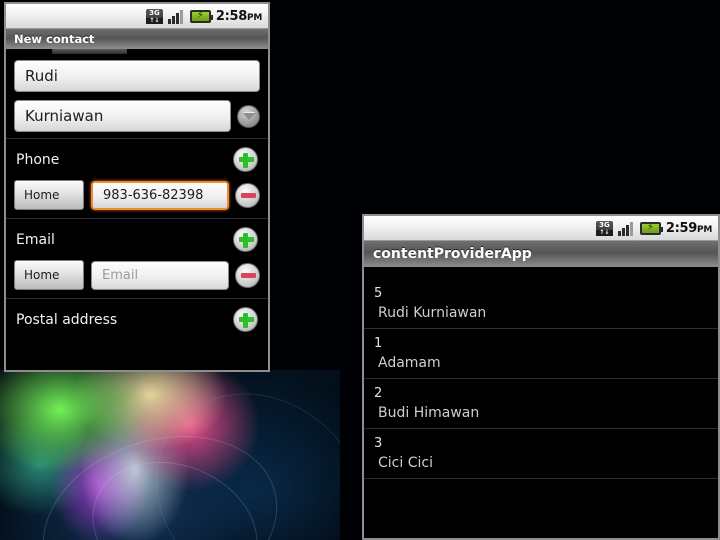 Image resolution: width=720 pixels, height=540 pixels. Describe the element at coordinates (38, 159) in the screenshot. I see `phone-section-label: Phone` at that location.